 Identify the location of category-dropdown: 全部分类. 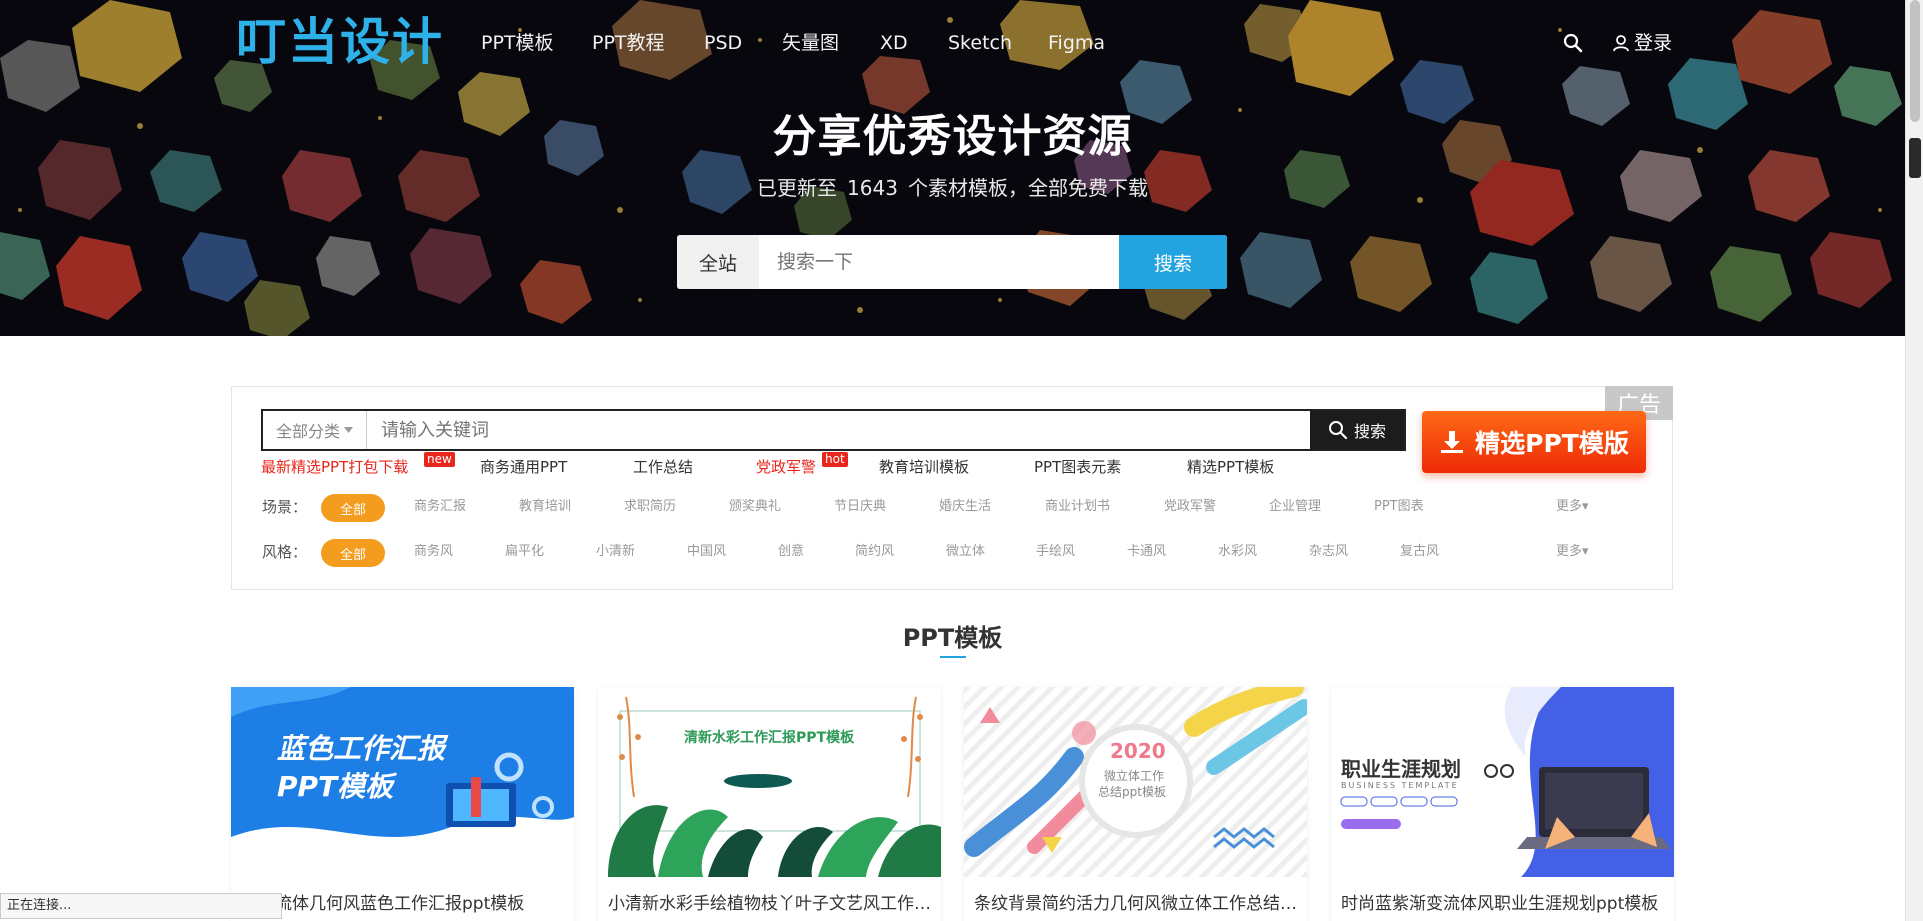
(315, 430).